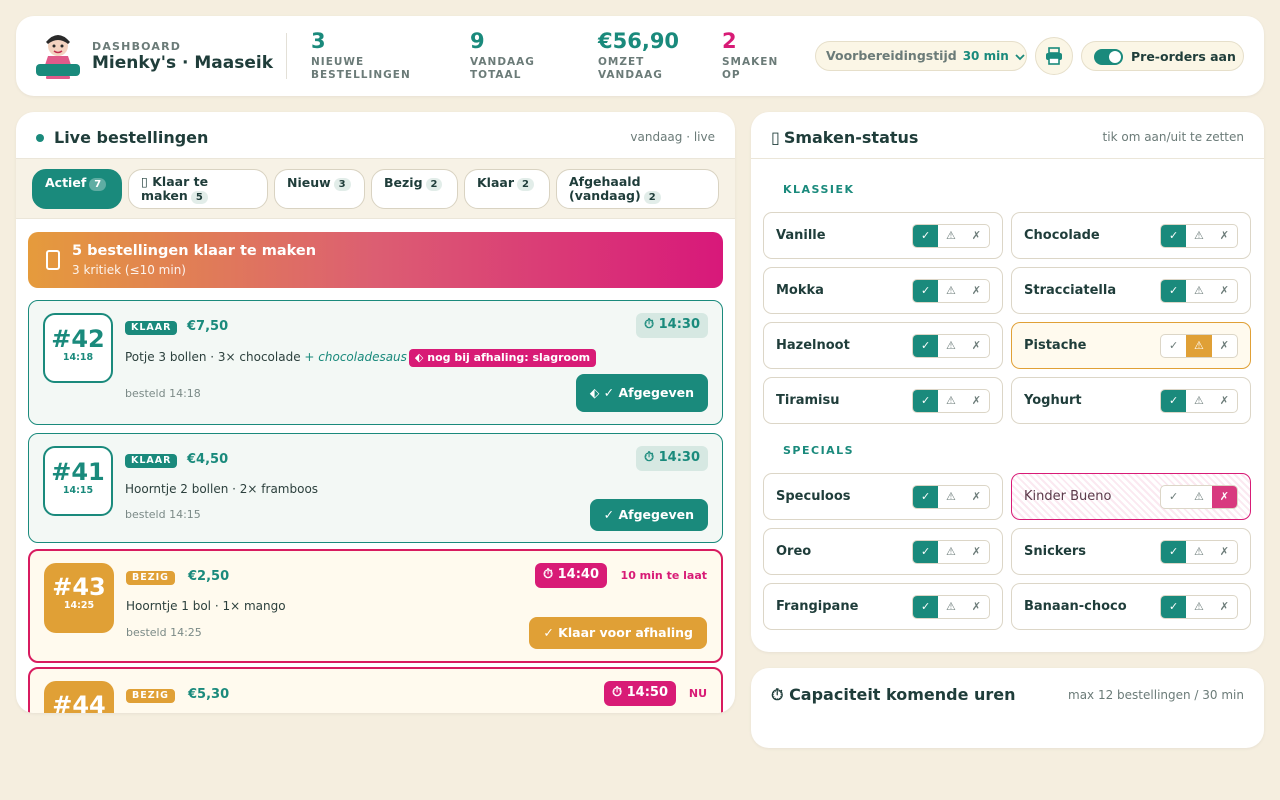  Describe the element at coordinates (1131, 400) in the screenshot. I see `flavor-card: Yoghurt ✓ ⚠ ✗` at that location.